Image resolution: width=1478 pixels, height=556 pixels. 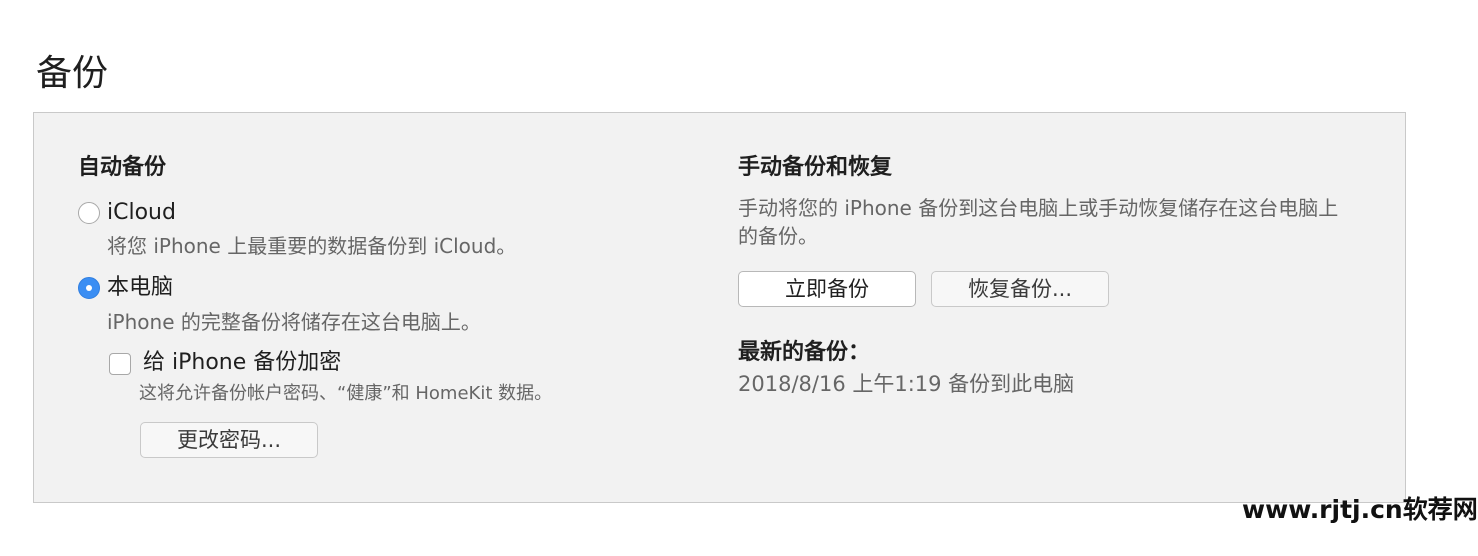 I want to click on this-computer-description: iPhone 的完整备份将储存在这台电脑上。, so click(x=294, y=322).